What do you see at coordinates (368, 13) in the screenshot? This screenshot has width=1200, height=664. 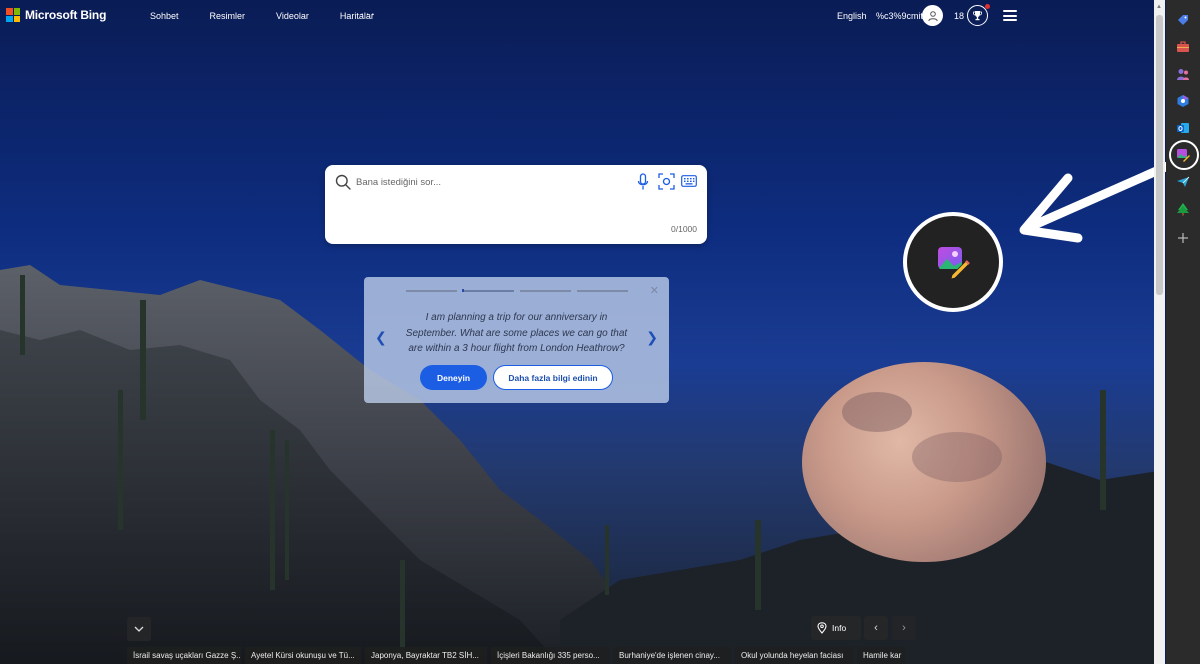 I see `more-nav-button: ···` at bounding box center [368, 13].